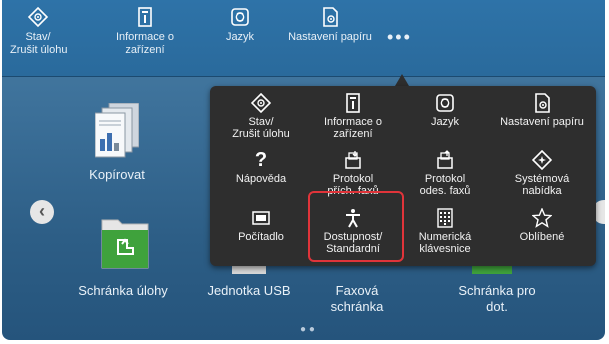  I want to click on menu-paper-settings: Nastavení papíru, so click(542, 110).